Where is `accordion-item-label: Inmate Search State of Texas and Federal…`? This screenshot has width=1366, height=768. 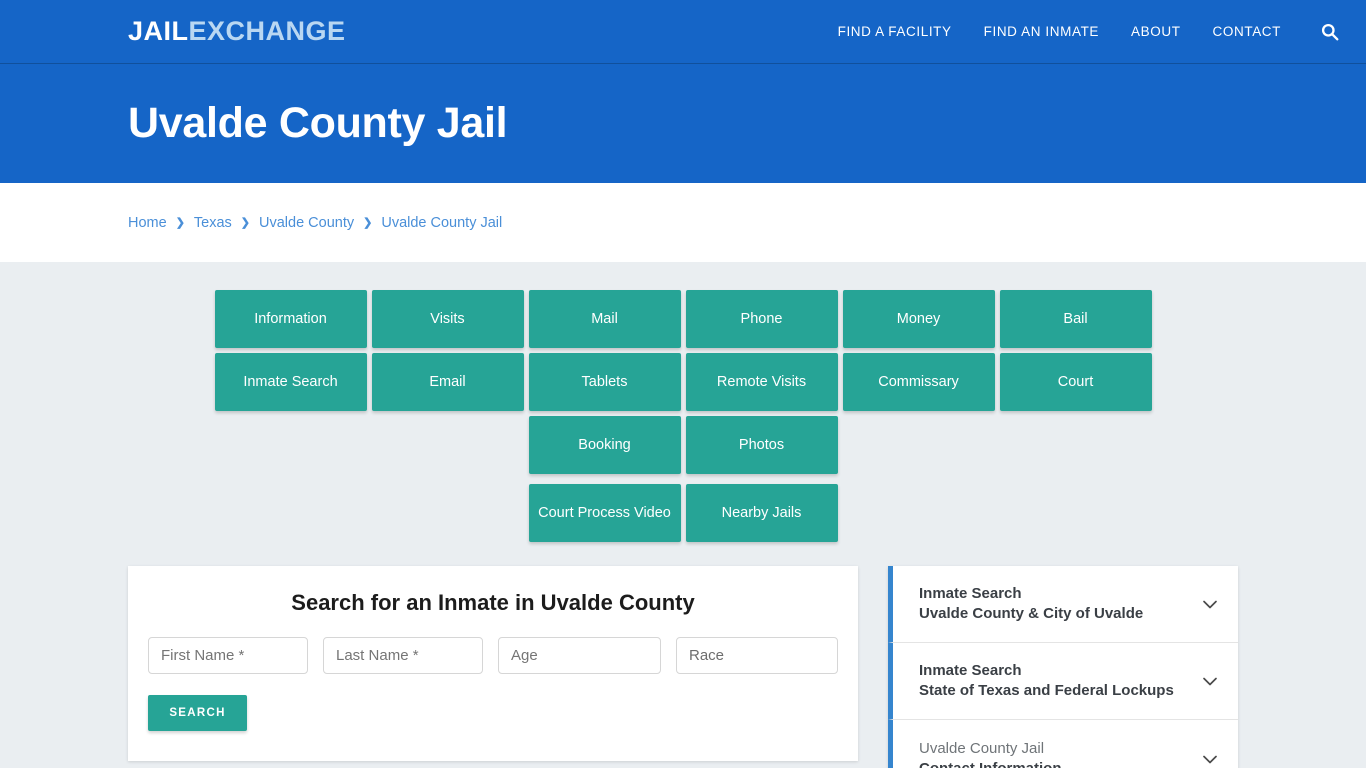
accordion-item-label: Inmate Search State of Texas and Federal… is located at coordinates (1059, 681).